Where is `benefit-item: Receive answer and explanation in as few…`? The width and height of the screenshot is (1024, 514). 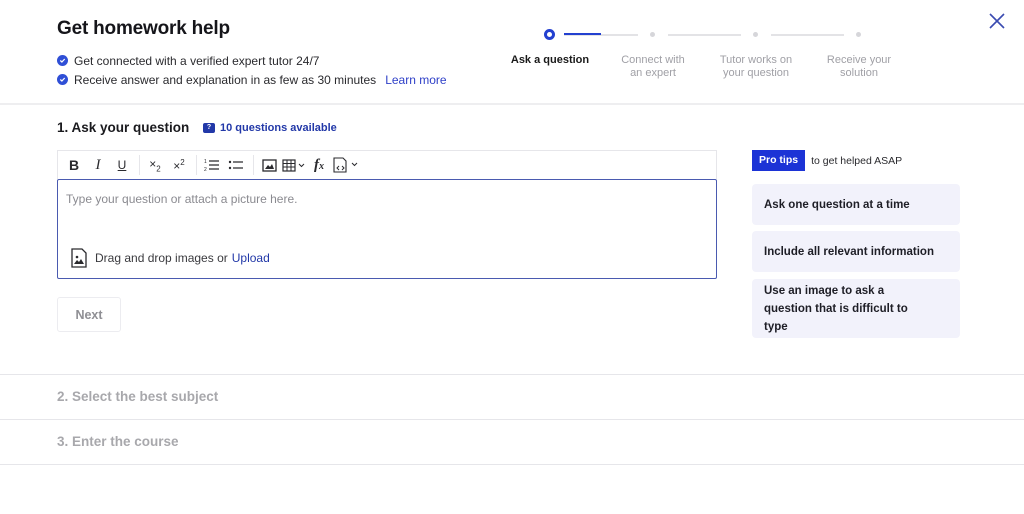 benefit-item: Receive answer and explanation in as few… is located at coordinates (252, 79).